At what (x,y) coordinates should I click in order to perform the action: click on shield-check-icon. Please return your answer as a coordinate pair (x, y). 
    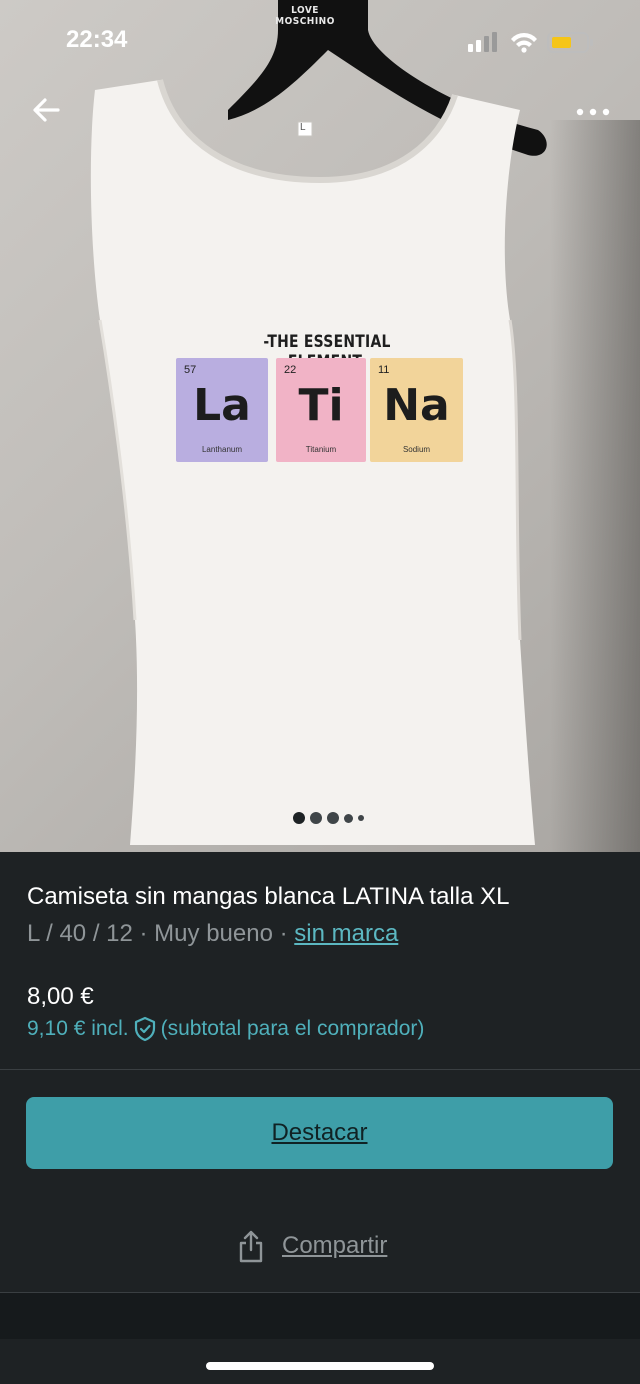
    Looking at the image, I should click on (144, 1029).